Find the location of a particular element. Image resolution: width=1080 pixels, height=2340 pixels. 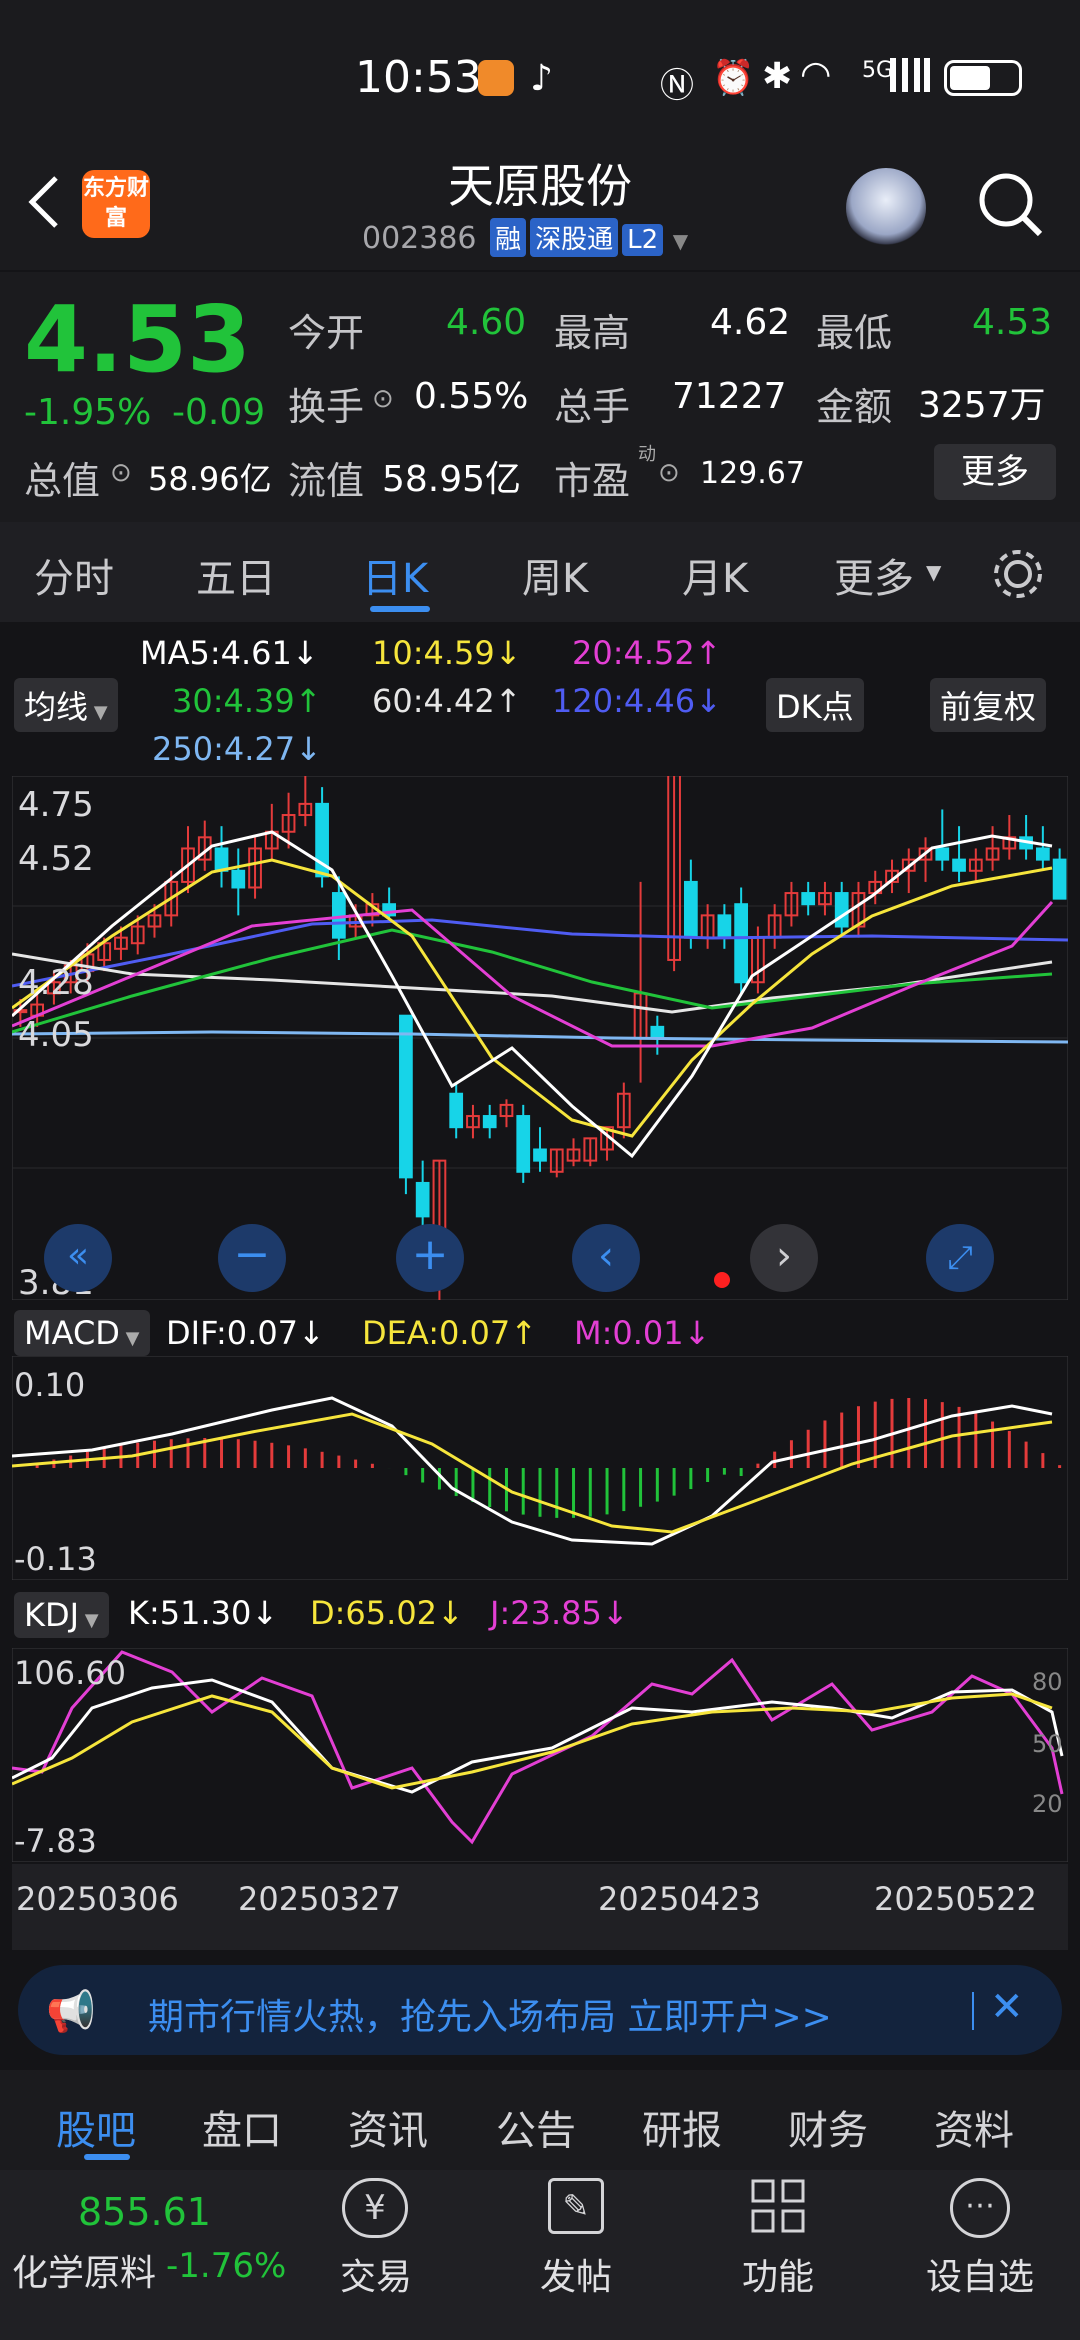

zoom-out-button: − is located at coordinates (252, 1258).